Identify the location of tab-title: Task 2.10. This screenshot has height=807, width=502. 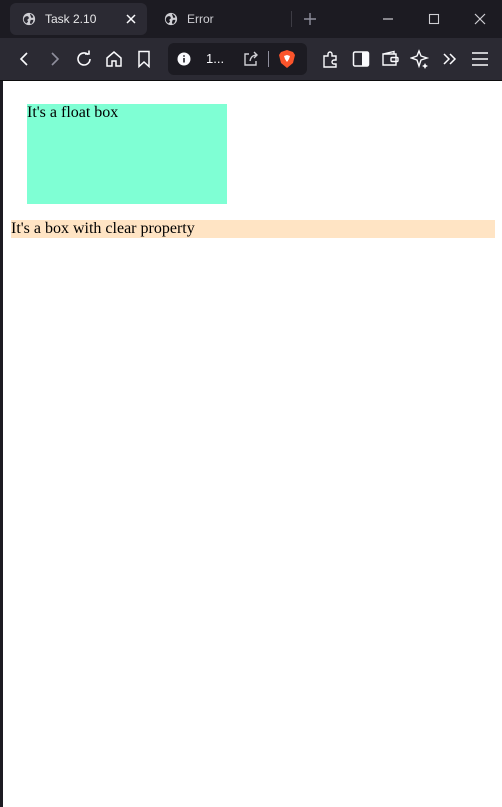
(71, 19).